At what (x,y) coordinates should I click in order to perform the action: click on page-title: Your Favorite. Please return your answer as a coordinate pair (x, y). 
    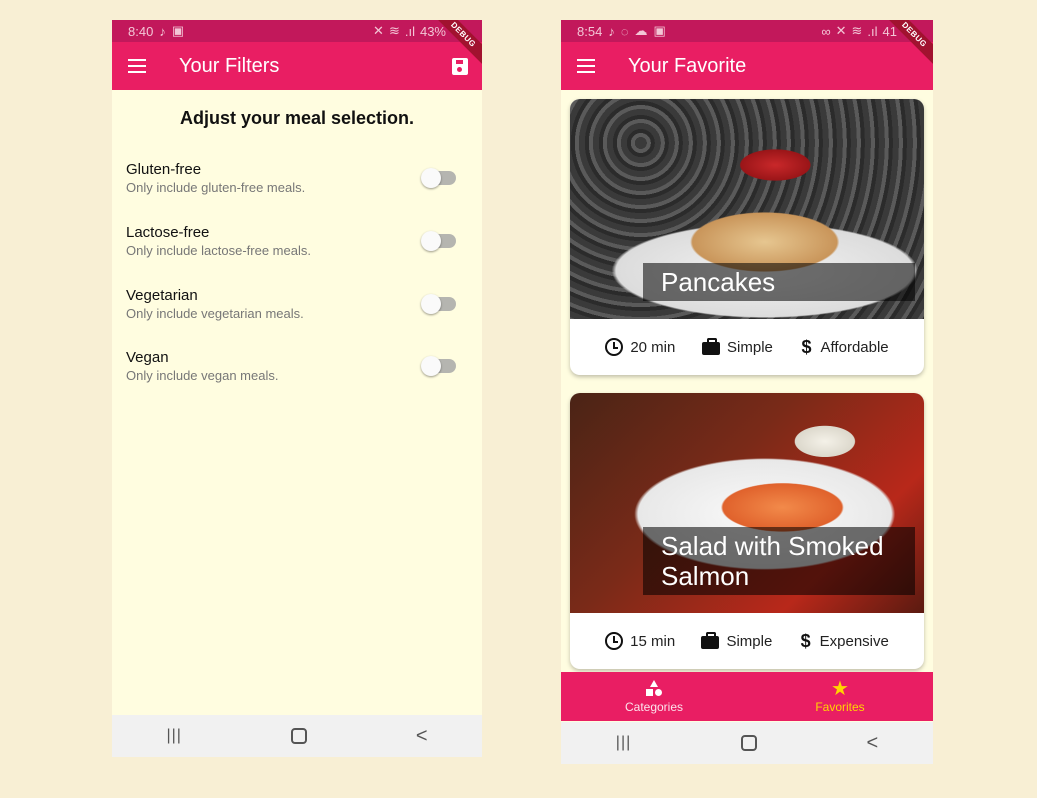
    Looking at the image, I should click on (687, 65).